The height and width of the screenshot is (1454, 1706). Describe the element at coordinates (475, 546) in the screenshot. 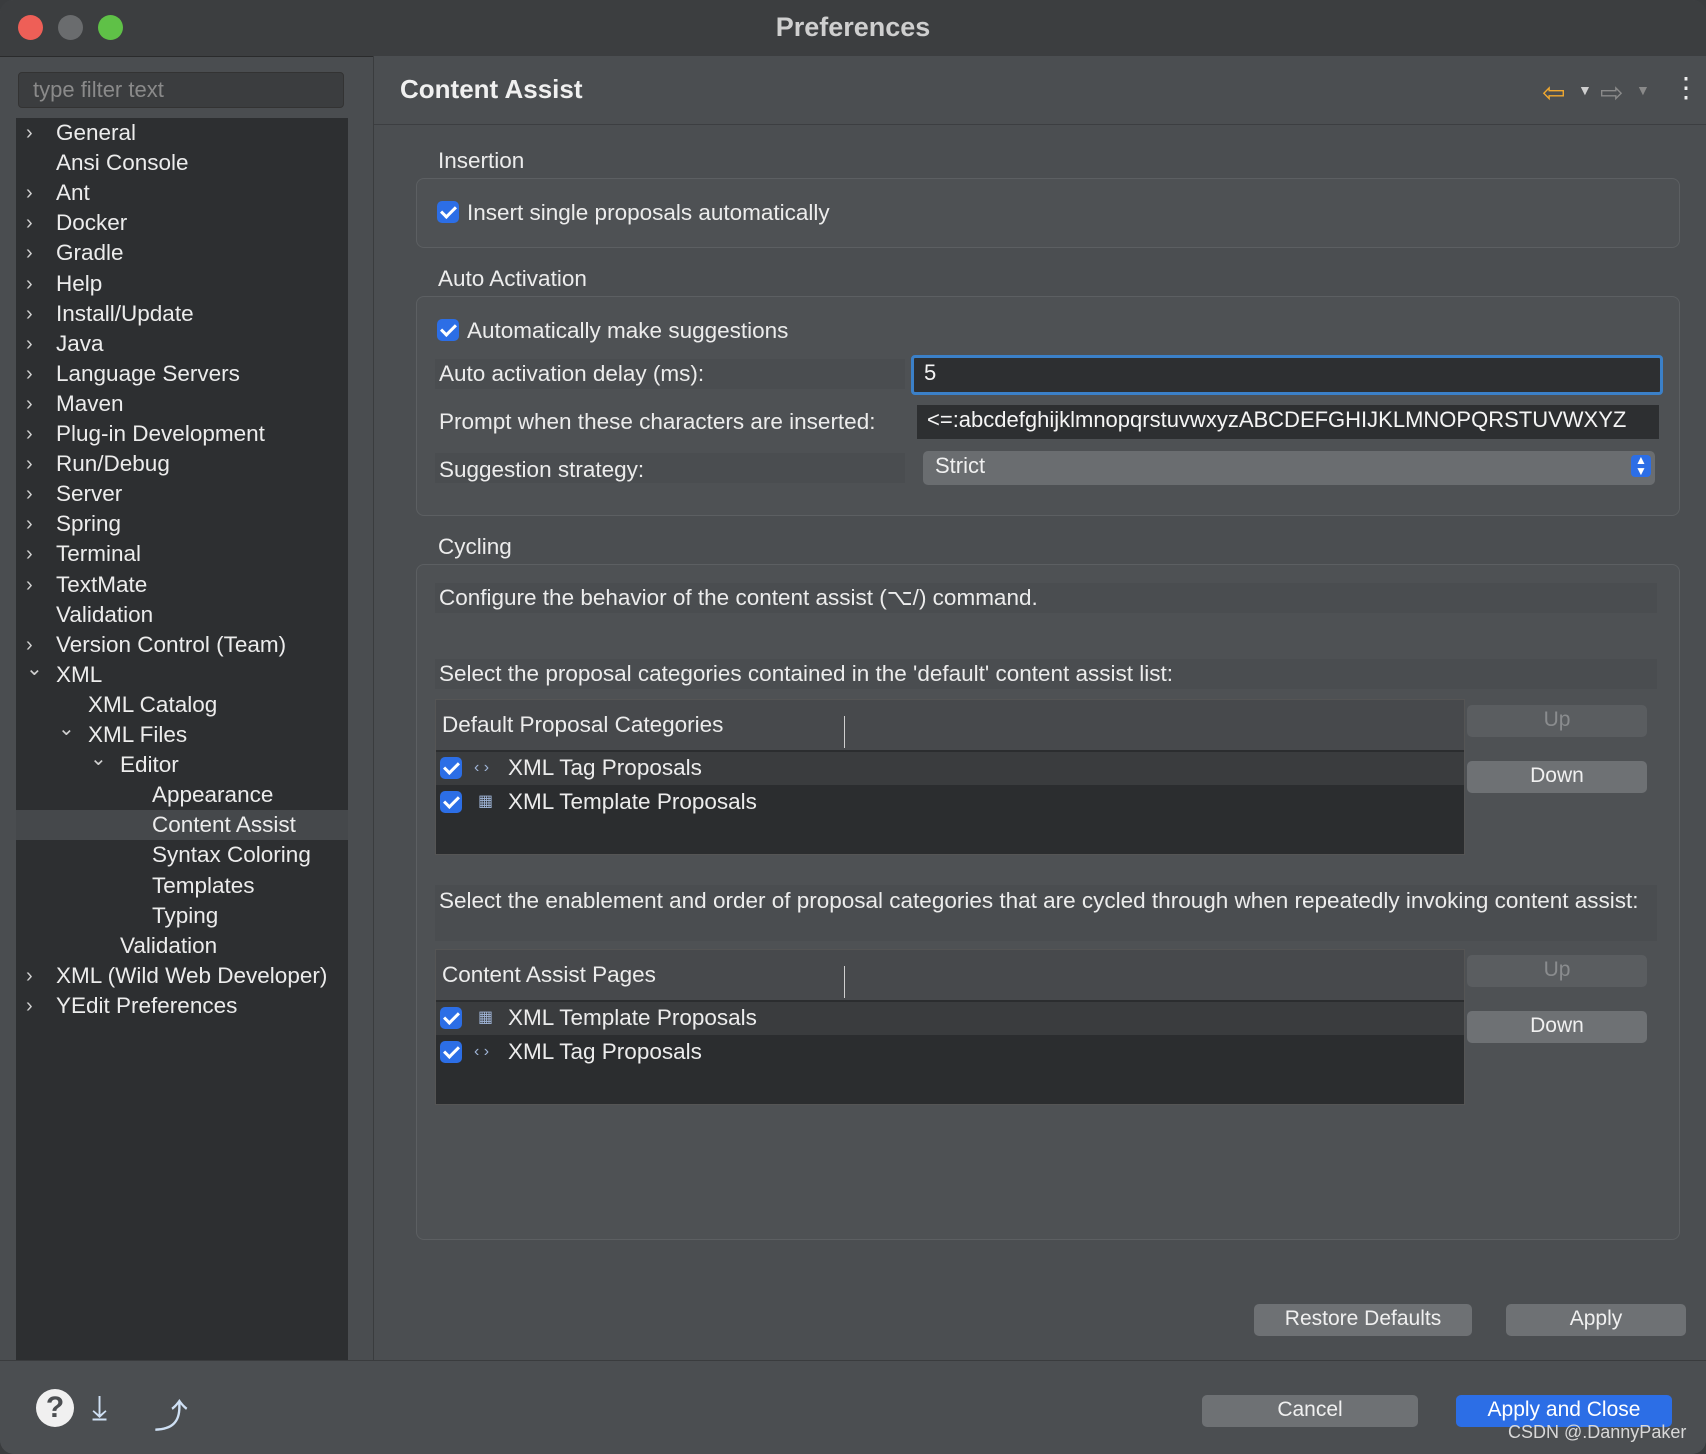

I see `cycling-group-label: Cycling` at that location.